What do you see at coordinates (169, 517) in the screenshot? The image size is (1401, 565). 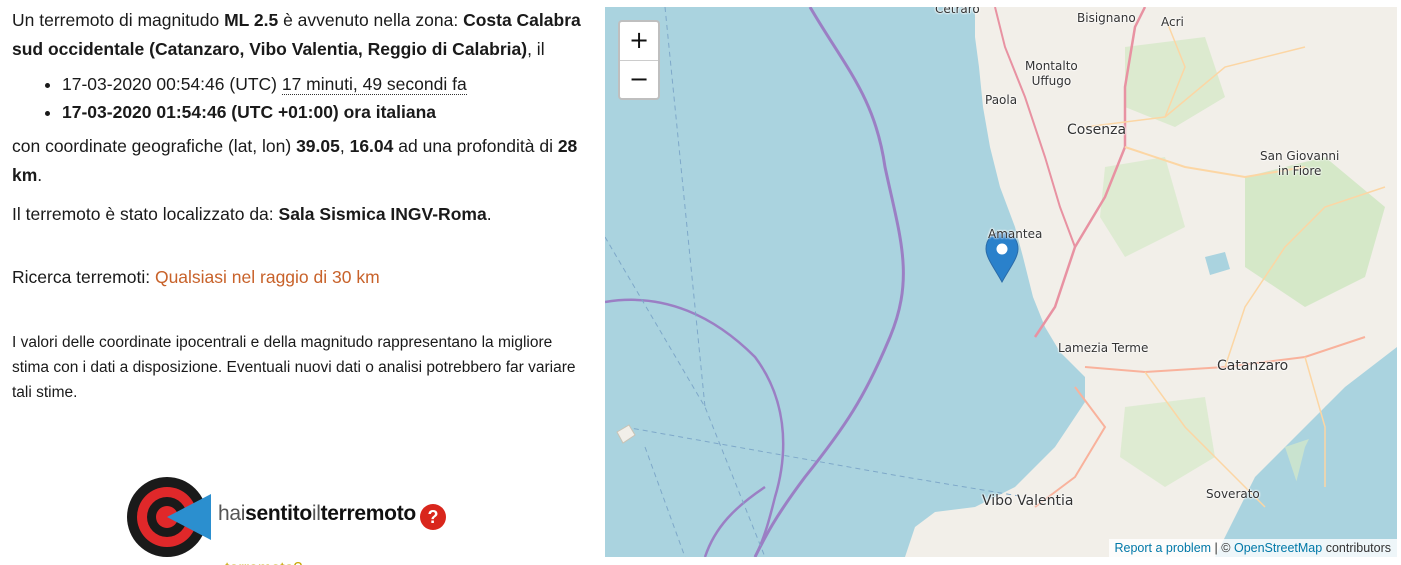 I see `hst-logo-icon` at bounding box center [169, 517].